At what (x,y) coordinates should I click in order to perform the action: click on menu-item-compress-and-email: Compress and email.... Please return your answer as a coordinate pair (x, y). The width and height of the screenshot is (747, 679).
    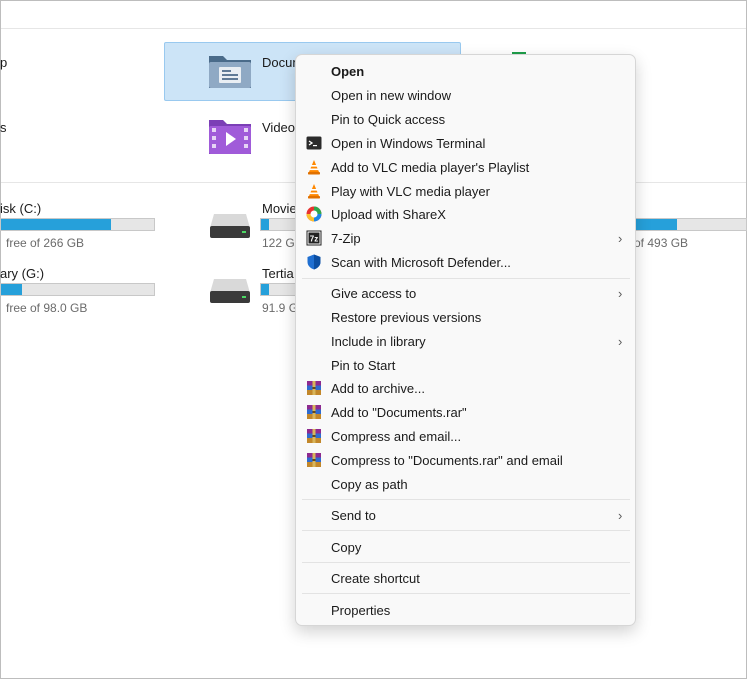
    Looking at the image, I should click on (465, 437).